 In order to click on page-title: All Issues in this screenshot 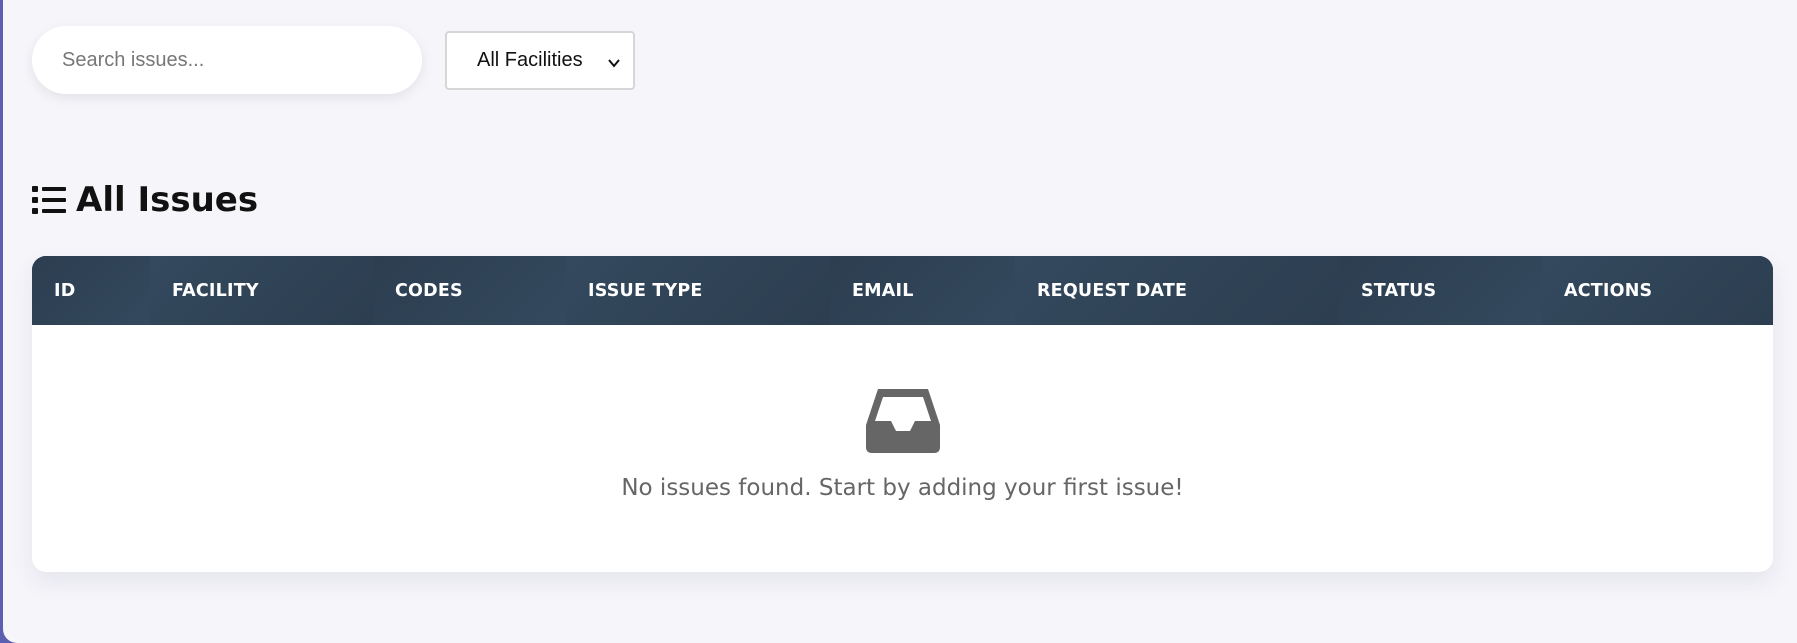, I will do `click(167, 200)`.